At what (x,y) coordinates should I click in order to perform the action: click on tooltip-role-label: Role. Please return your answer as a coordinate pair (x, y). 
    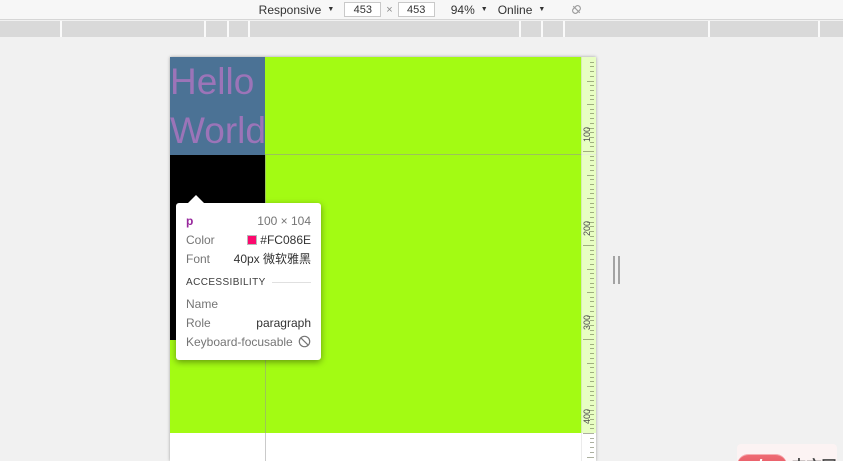
    Looking at the image, I should click on (198, 322).